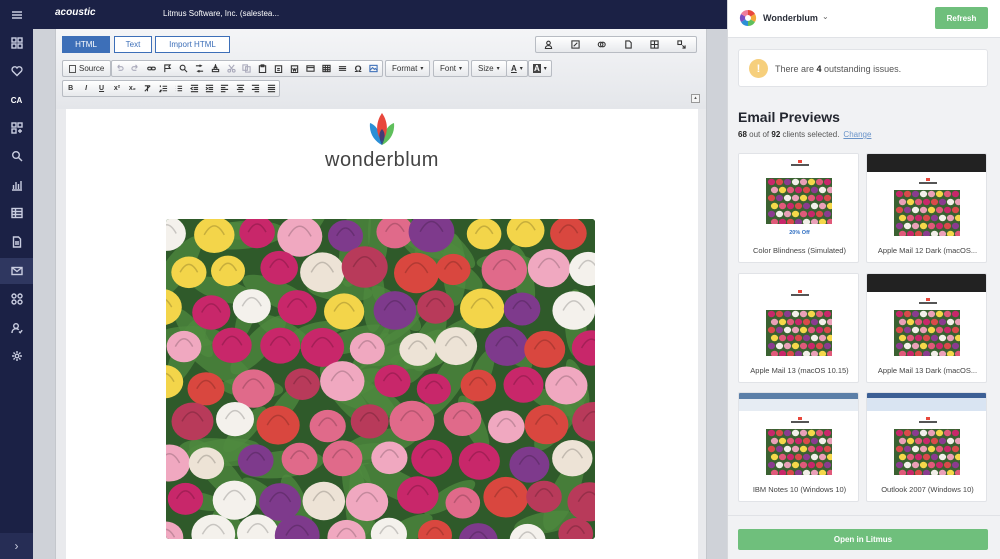  I want to click on bold-button: B, so click(71, 88).